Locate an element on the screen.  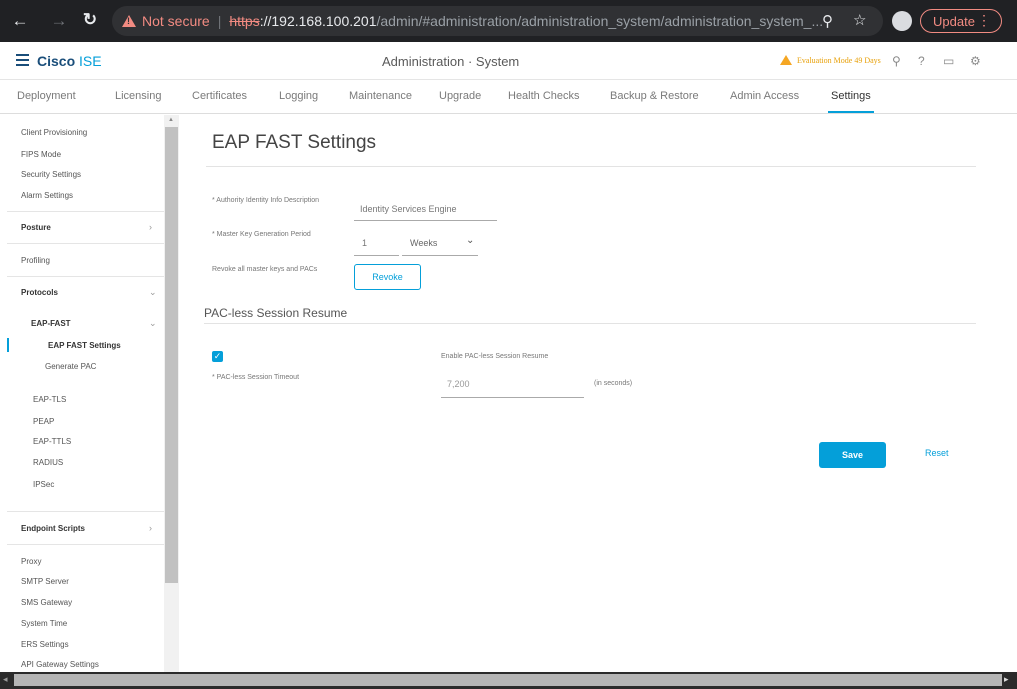
timeout-unit-label: (in seconds) is located at coordinates (613, 383).